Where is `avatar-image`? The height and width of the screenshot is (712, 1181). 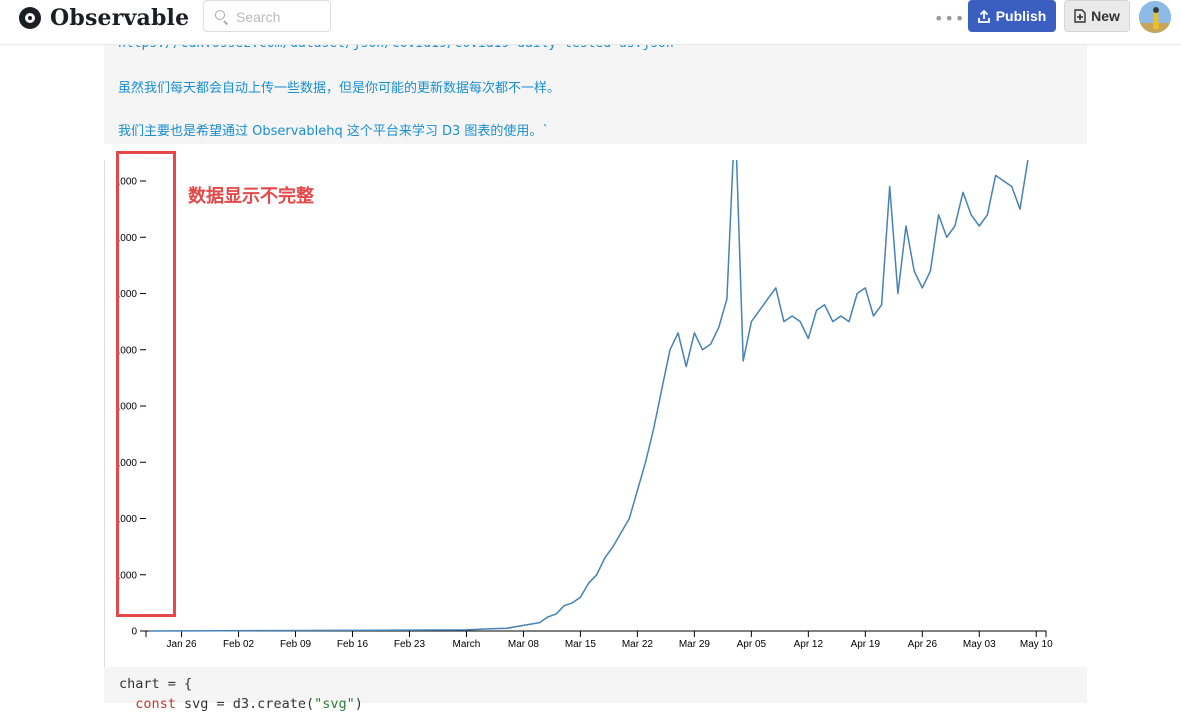 avatar-image is located at coordinates (1155, 17).